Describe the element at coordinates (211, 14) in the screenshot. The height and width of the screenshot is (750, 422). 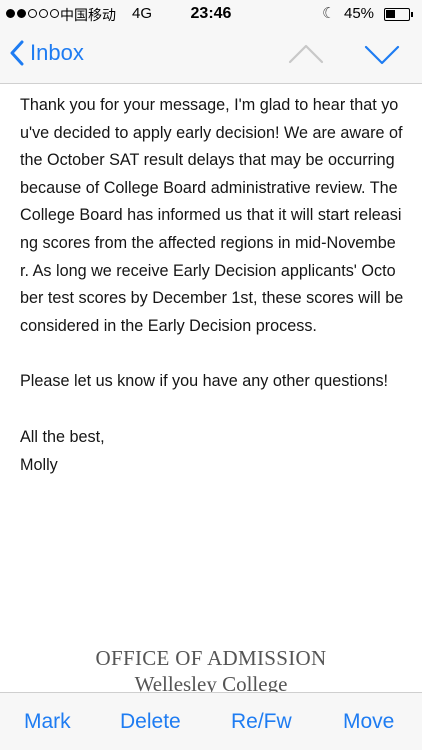
I see `status-bar: 中国移动 4G 23:46 ☾ 45%` at that location.